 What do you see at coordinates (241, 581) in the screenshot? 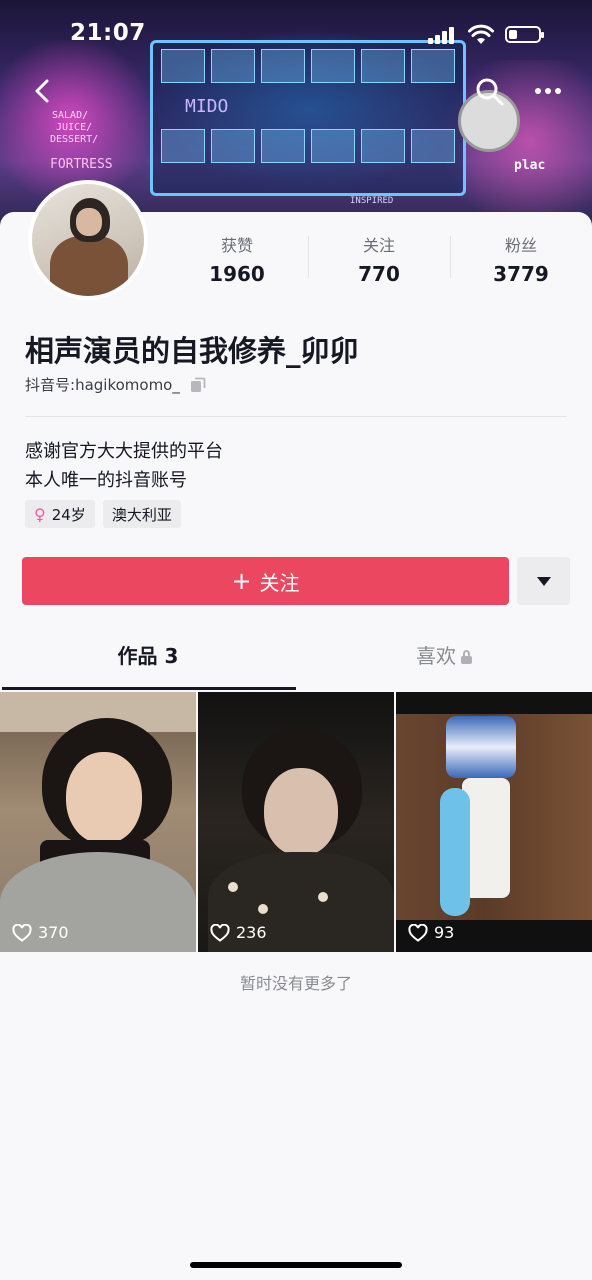
I see `plus-icon: +` at bounding box center [241, 581].